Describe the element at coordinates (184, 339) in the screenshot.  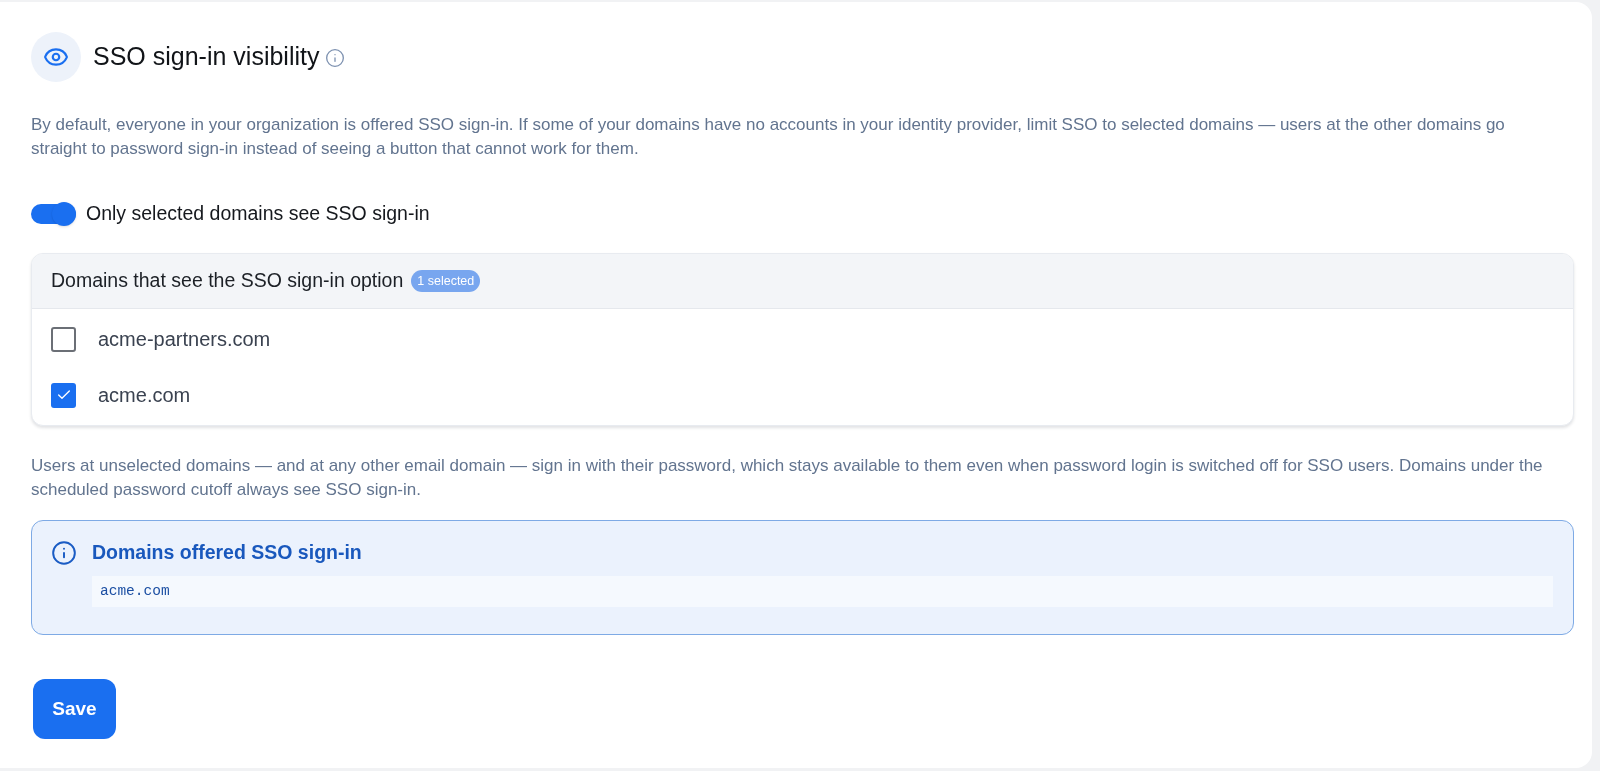
I see `domain-label: acme-partners.com` at that location.